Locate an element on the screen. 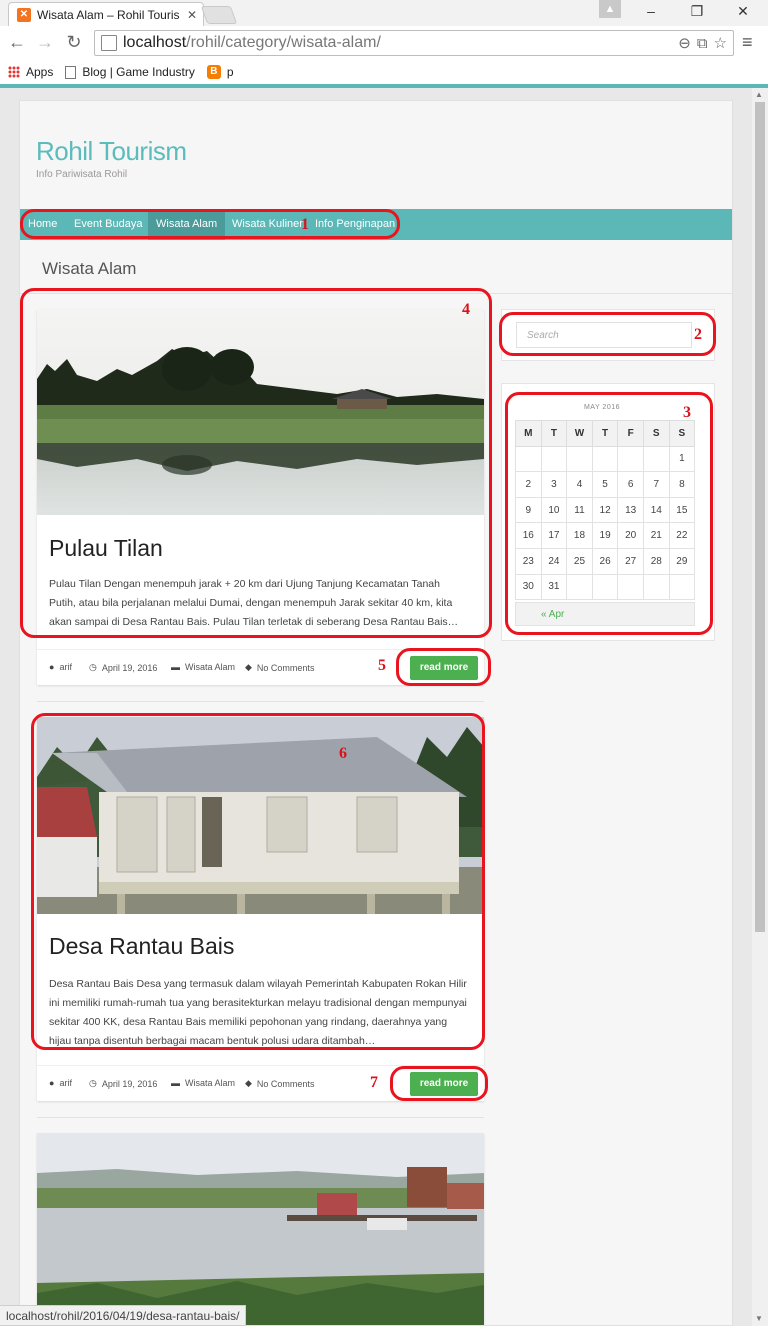 This screenshot has height=1326, width=768. close-window-icon: ✕ is located at coordinates (743, 11).